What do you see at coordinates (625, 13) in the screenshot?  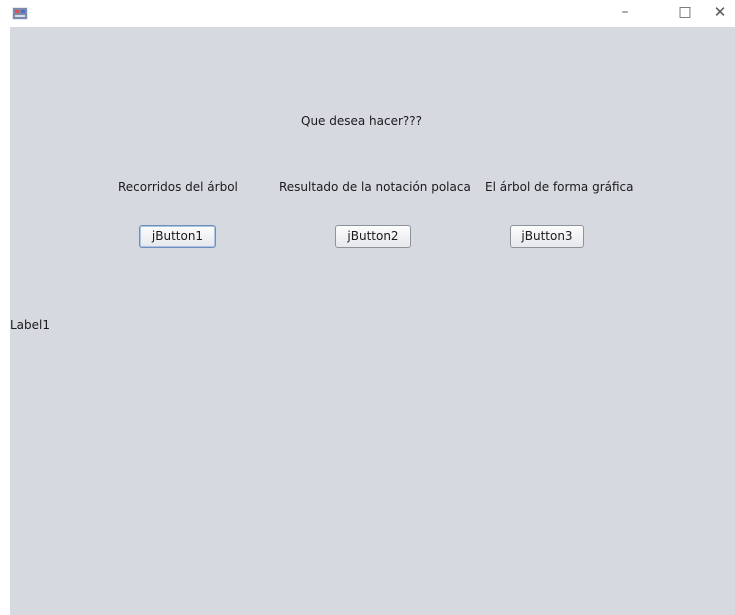 I see `minimize-button: –` at bounding box center [625, 13].